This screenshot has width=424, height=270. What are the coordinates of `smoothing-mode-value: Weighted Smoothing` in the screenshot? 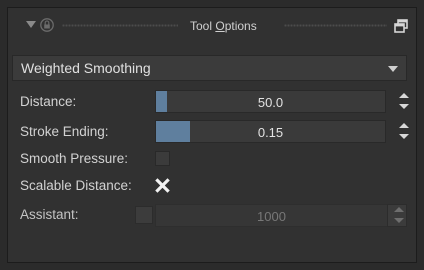 It's located at (86, 68).